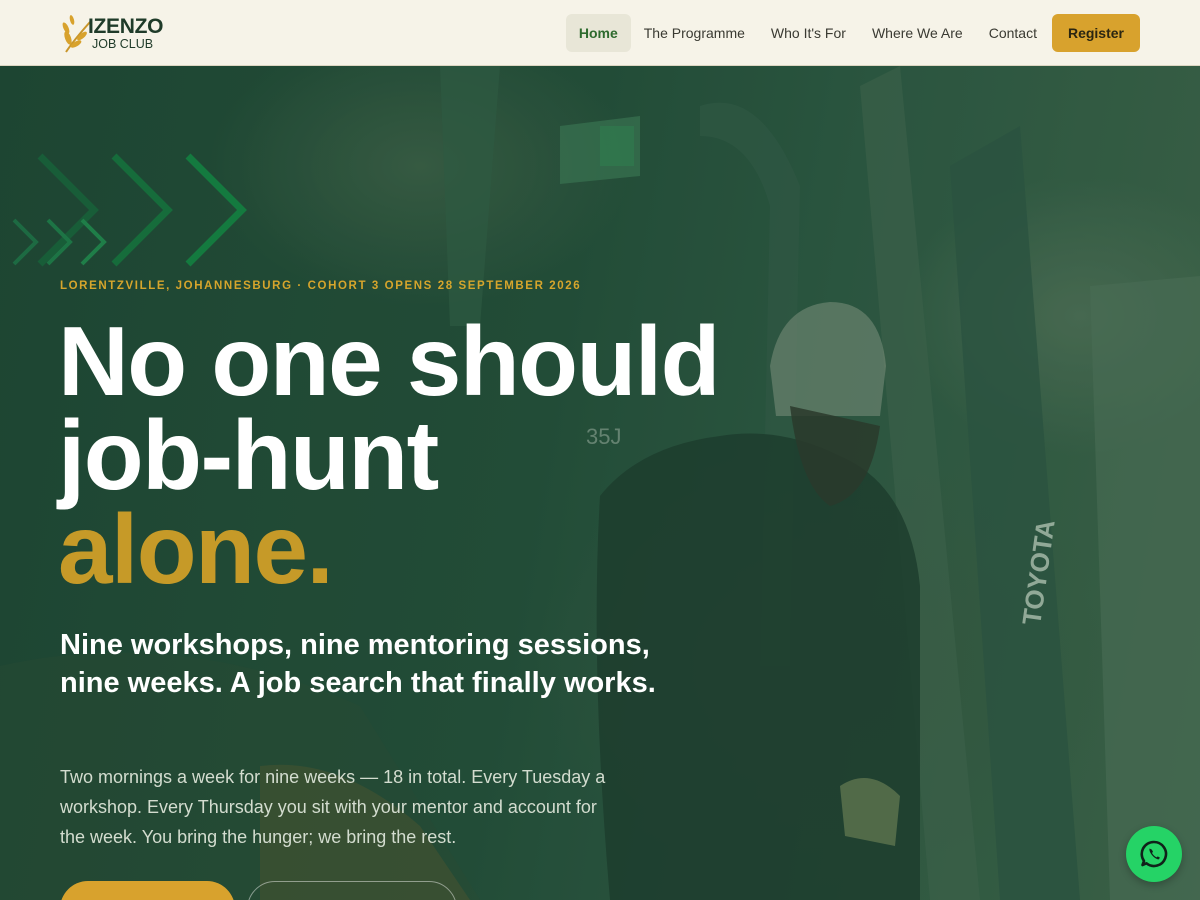 This screenshot has height=900, width=1200. Describe the element at coordinates (694, 33) in the screenshot. I see `nav-the-programme: The Programme` at that location.